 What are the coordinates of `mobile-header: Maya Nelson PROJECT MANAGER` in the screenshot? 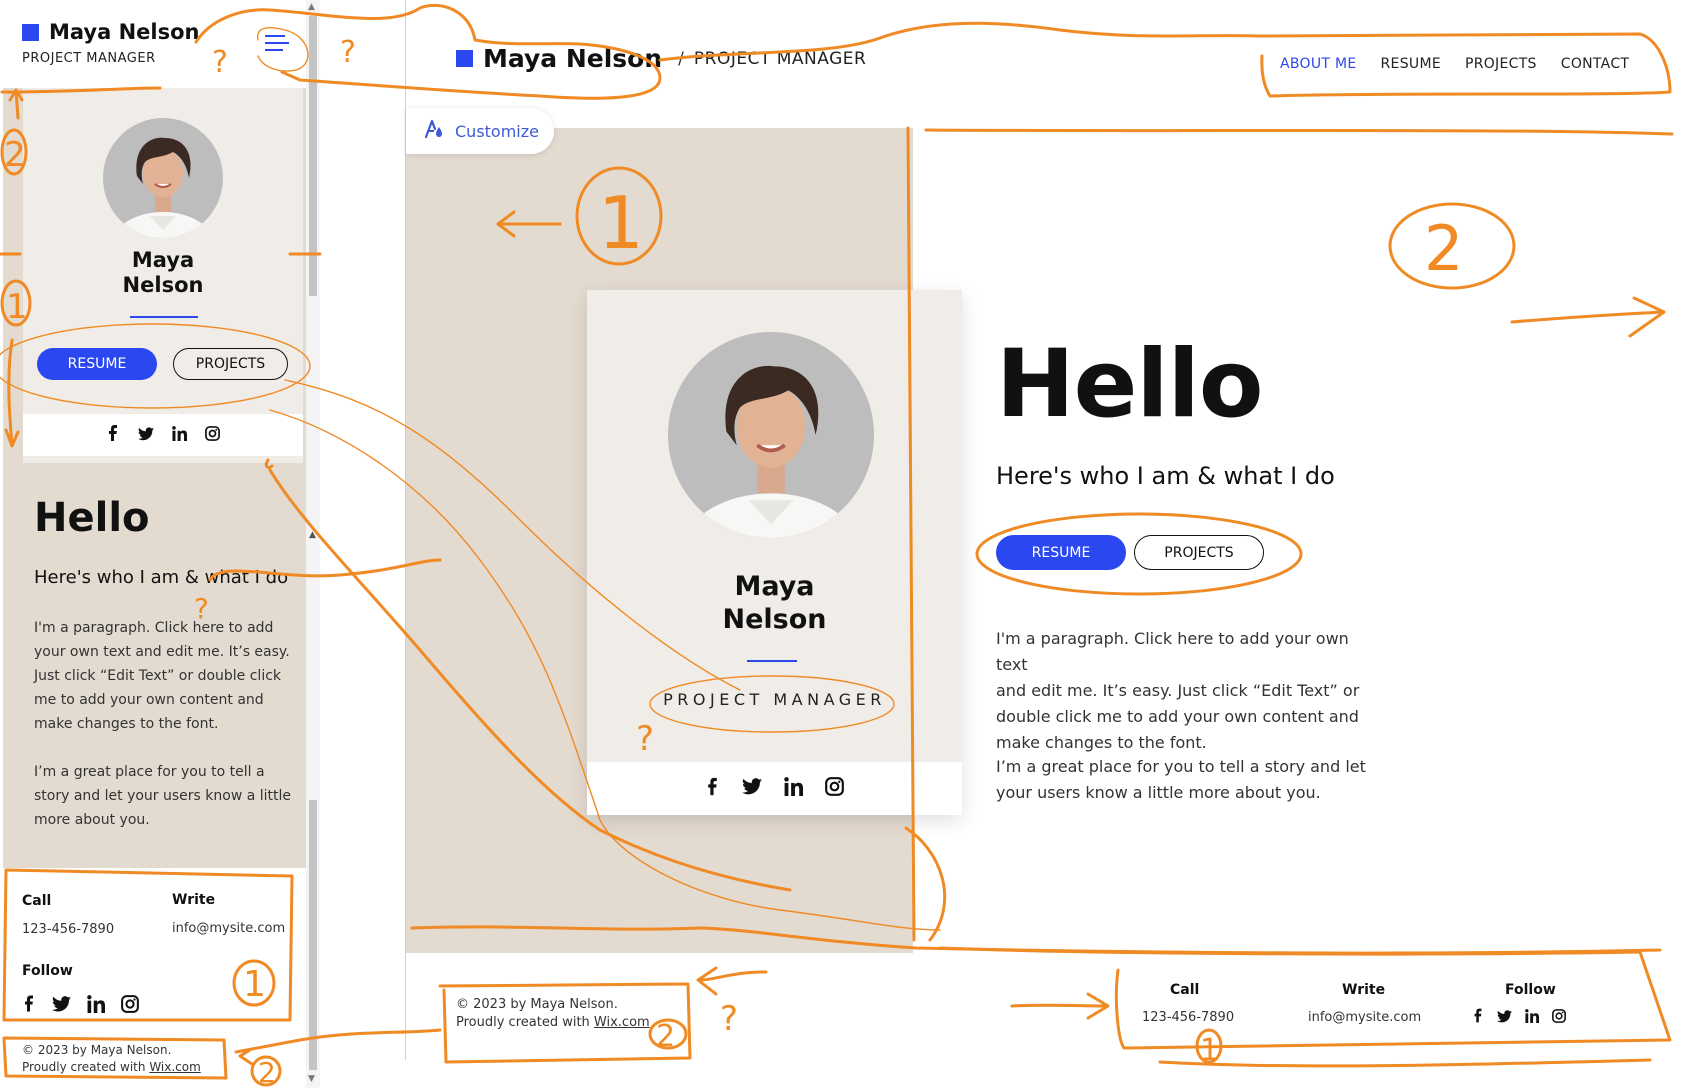 It's located at (152, 44).